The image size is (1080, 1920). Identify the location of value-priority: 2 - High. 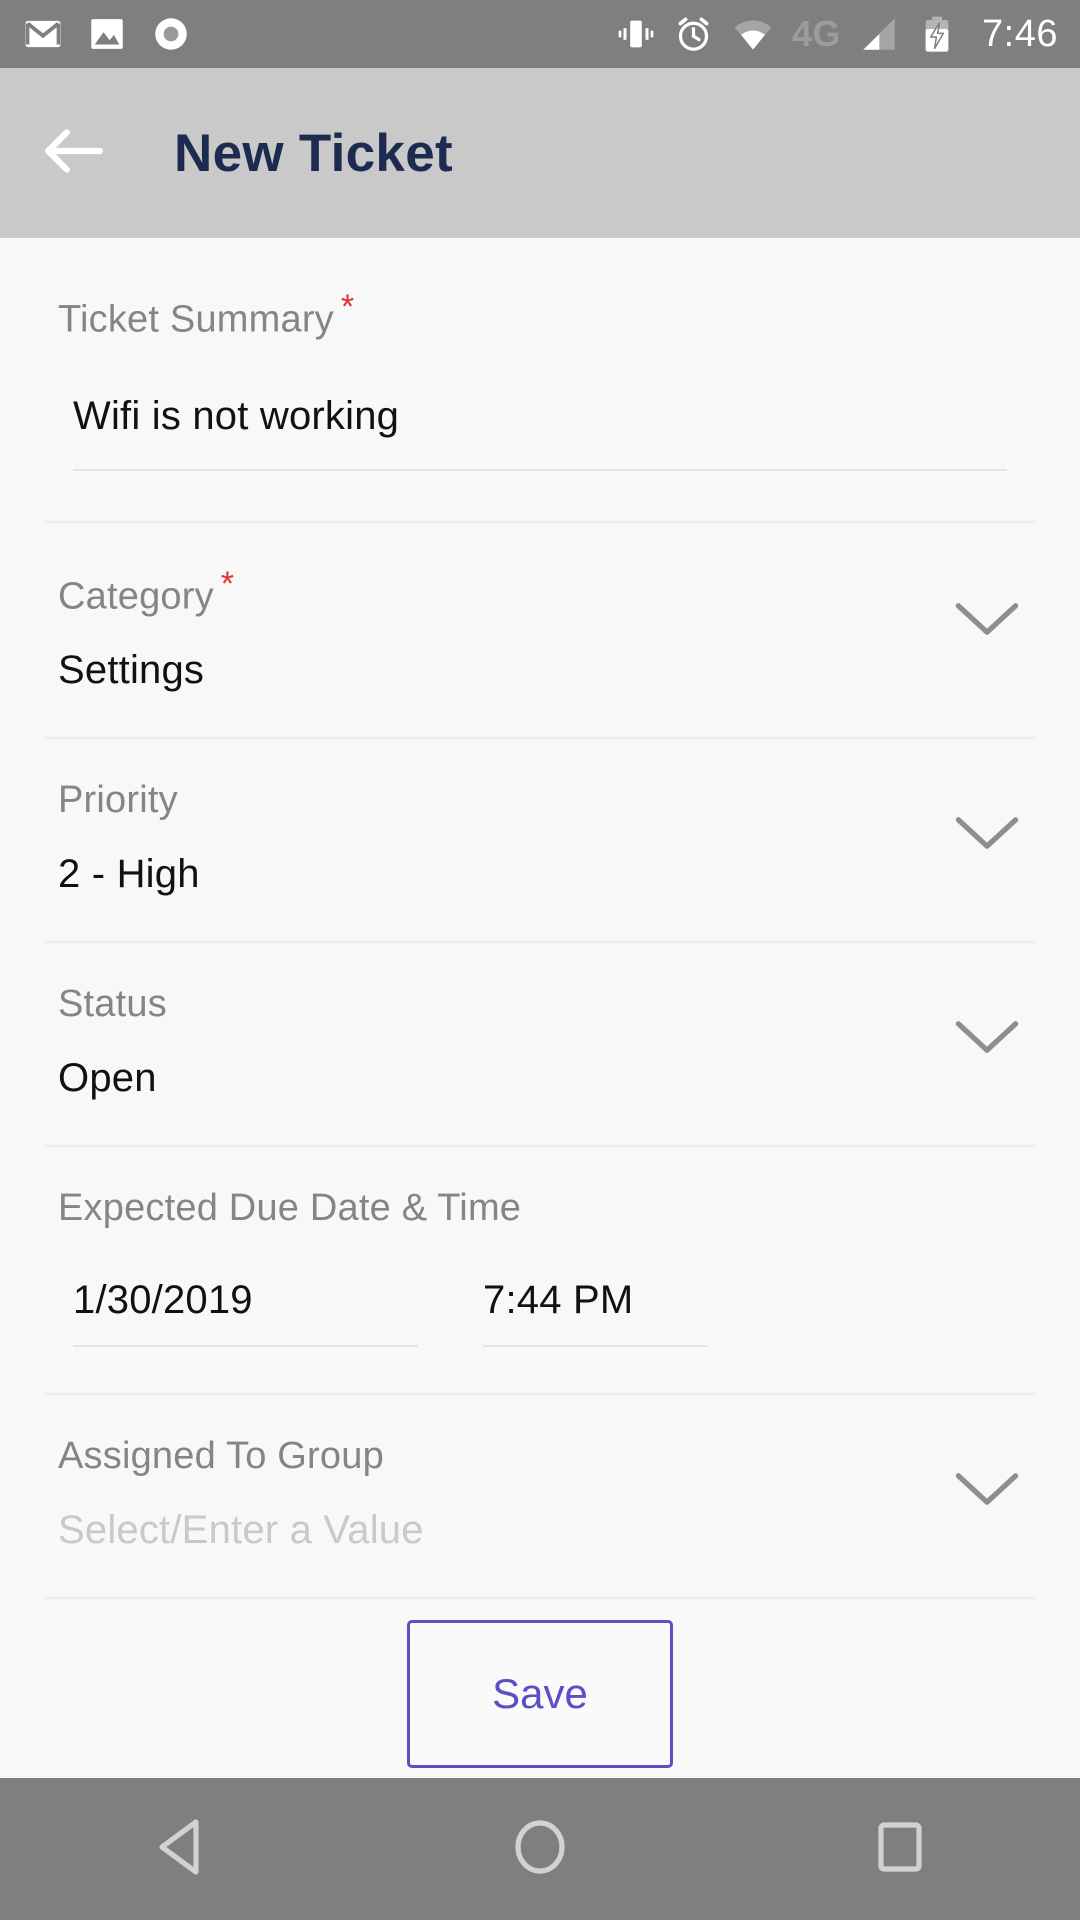
(540, 874).